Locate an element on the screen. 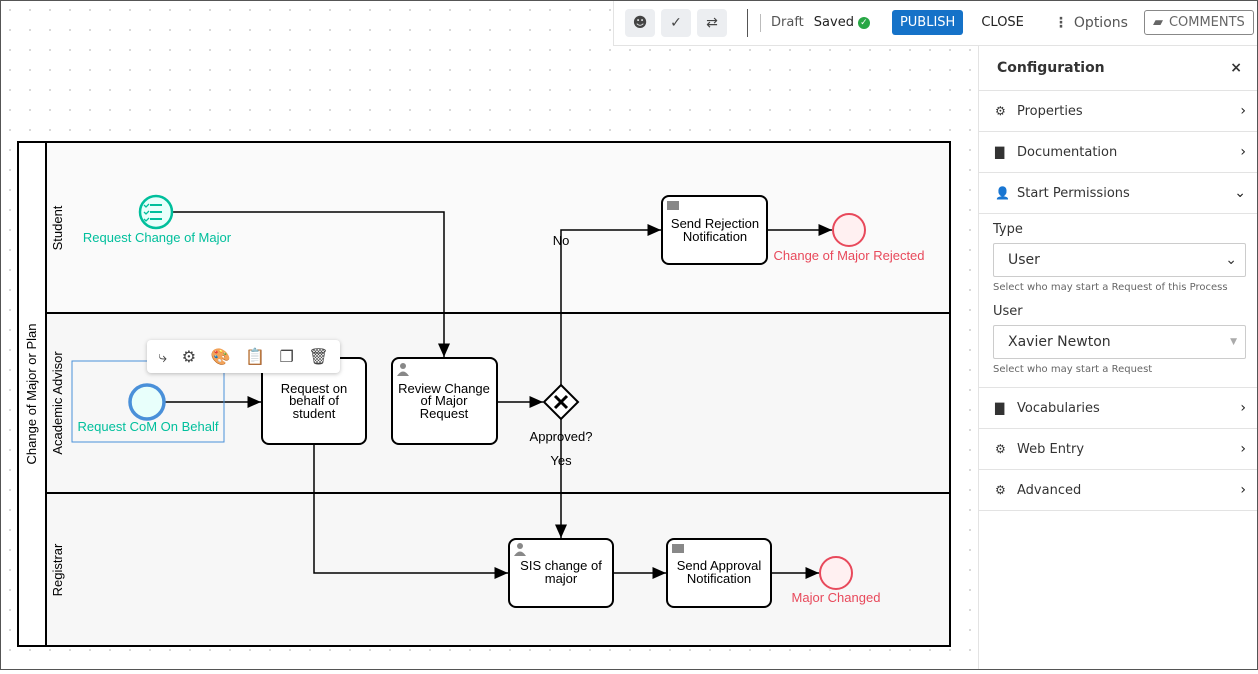 The height and width of the screenshot is (674, 1258). sync-icon: ⇄ is located at coordinates (712, 22).